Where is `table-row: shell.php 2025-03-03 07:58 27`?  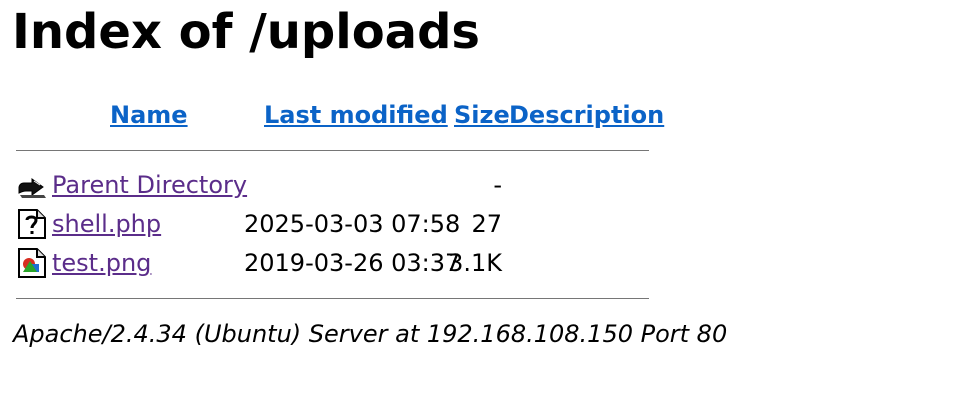
table-row: shell.php 2025-03-03 07:58 27 is located at coordinates (332, 226).